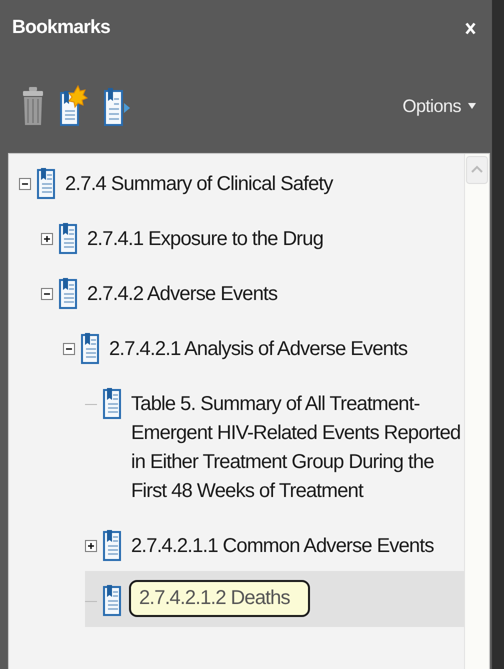 Image resolution: width=504 pixels, height=669 pixels. I want to click on close-icon, so click(470, 28).